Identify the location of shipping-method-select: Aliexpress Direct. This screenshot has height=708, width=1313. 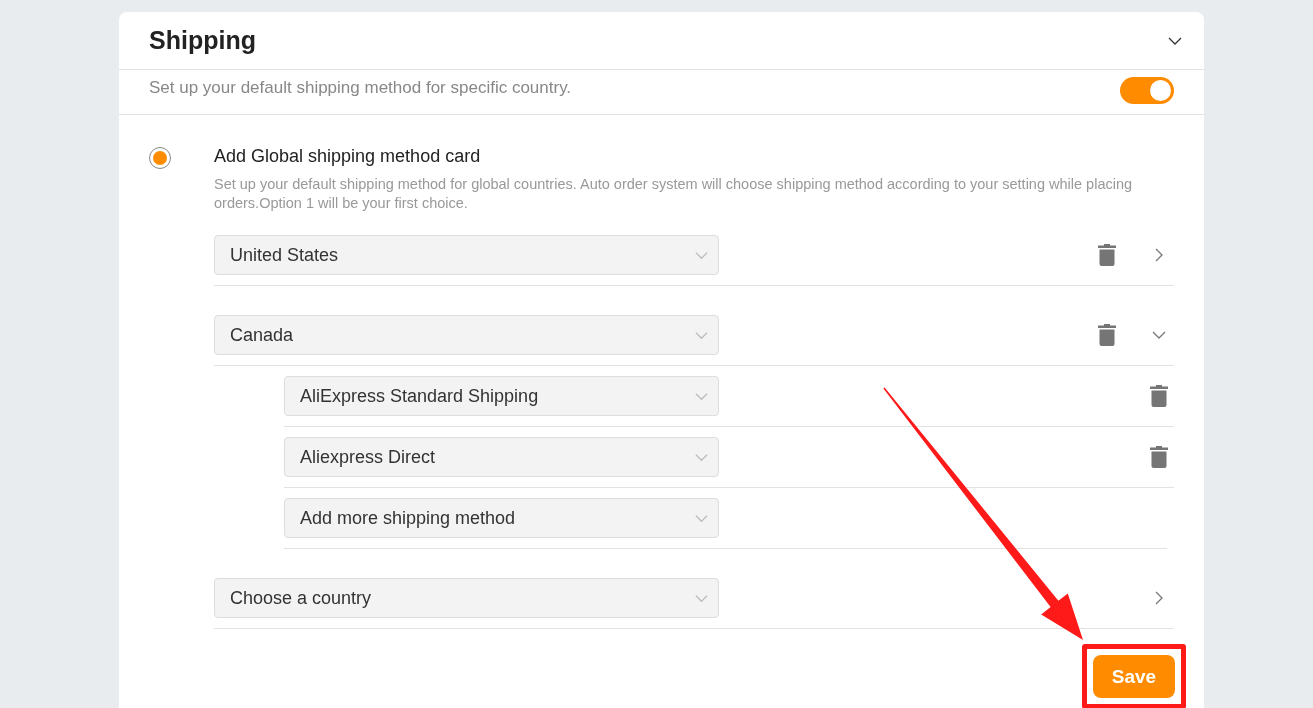
(501, 457).